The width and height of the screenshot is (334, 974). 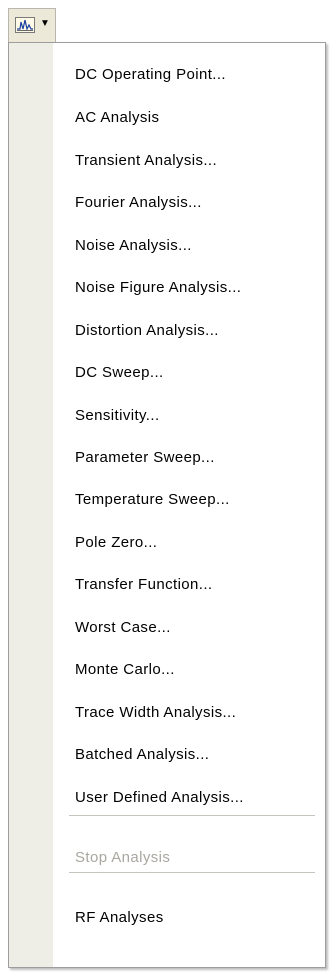 What do you see at coordinates (25, 25) in the screenshot?
I see `analysis-waveform-icon` at bounding box center [25, 25].